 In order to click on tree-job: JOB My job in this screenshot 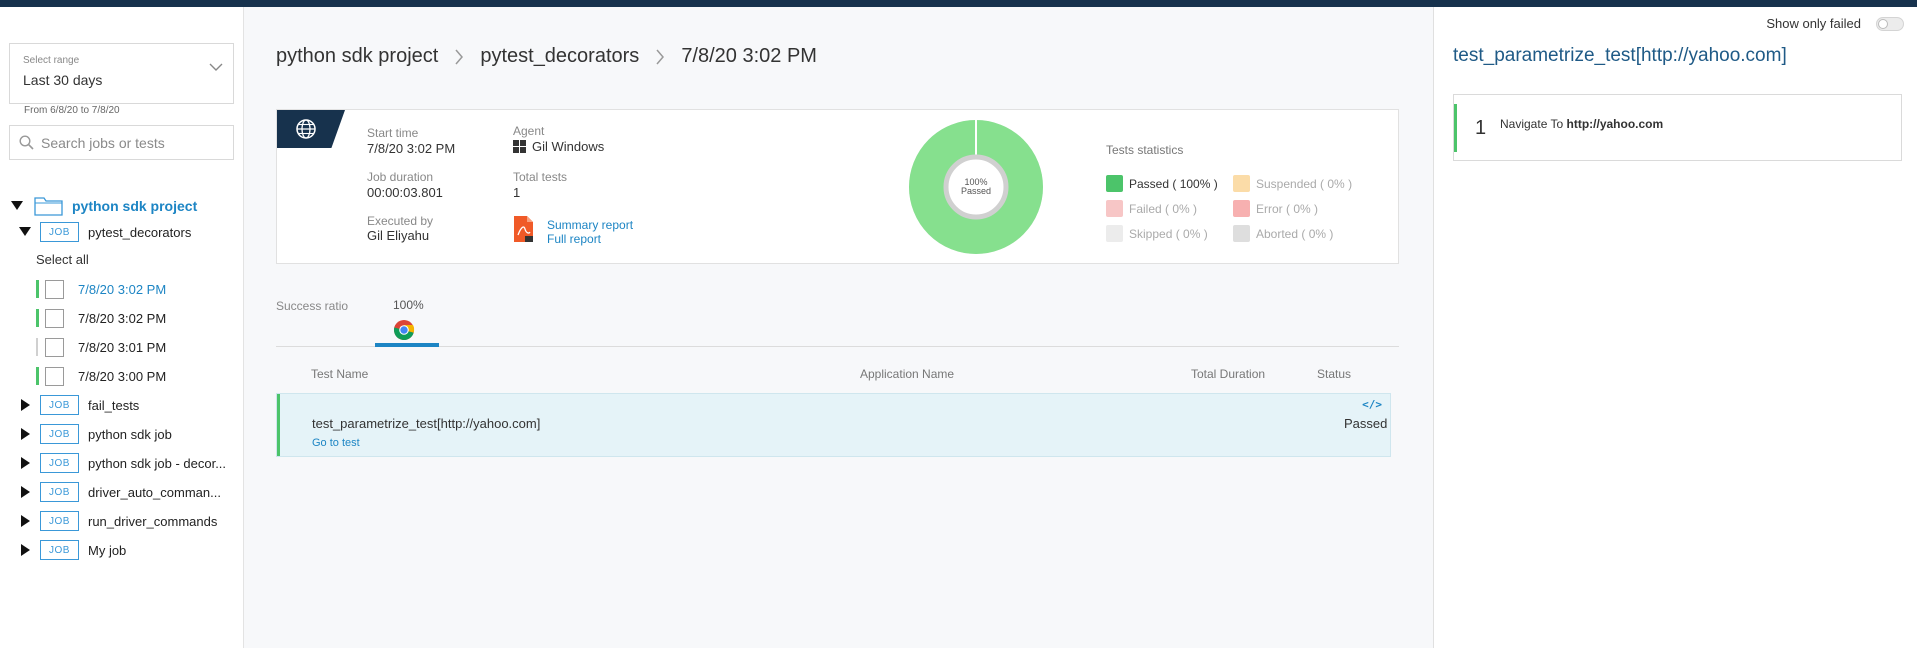, I will do `click(122, 550)`.